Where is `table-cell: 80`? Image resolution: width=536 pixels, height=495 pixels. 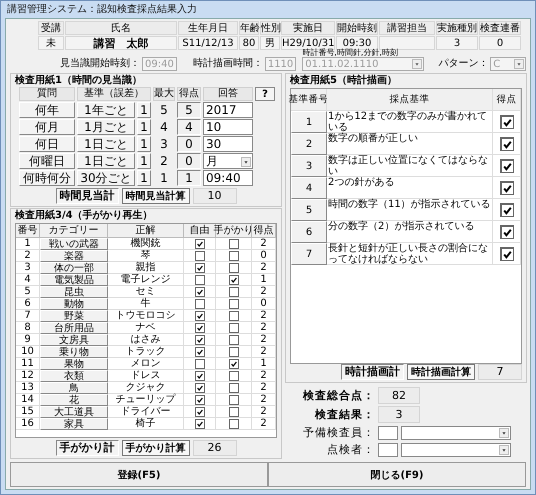 table-cell: 80 is located at coordinates (249, 43).